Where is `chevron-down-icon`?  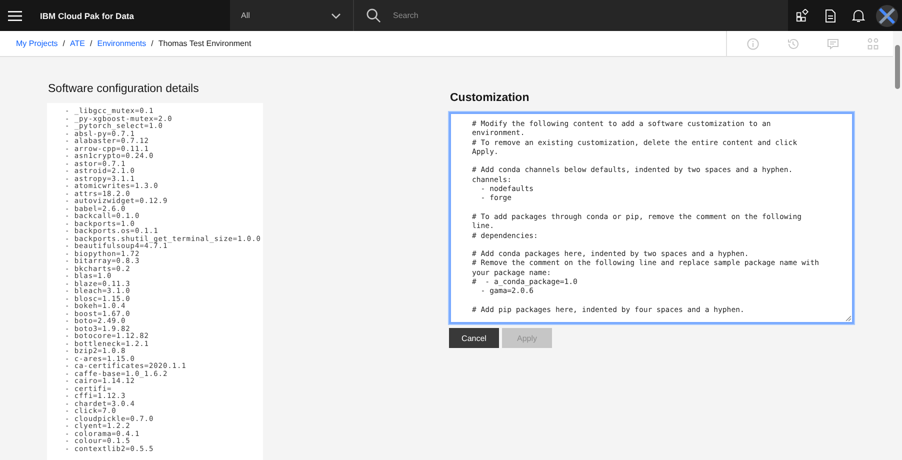 chevron-down-icon is located at coordinates (336, 15).